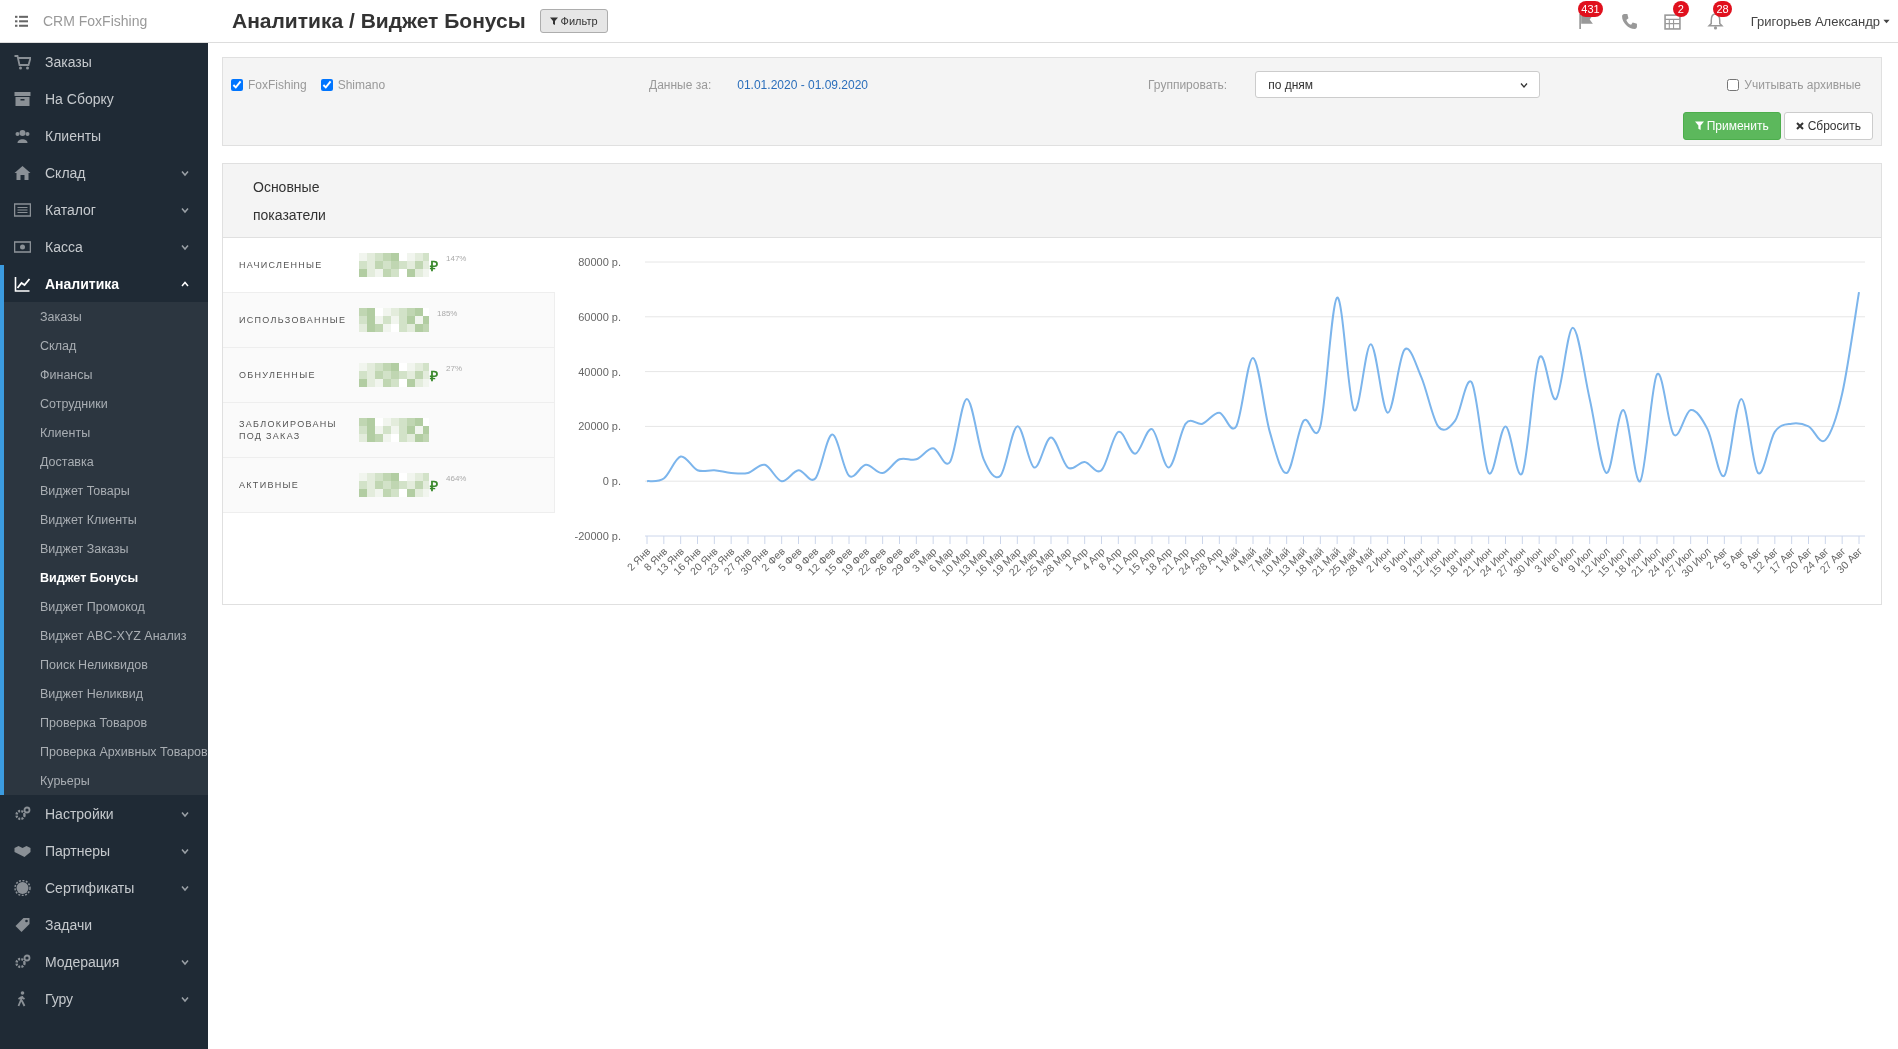 The image size is (1898, 1049). I want to click on user-menu: Григорьев Александр, so click(1820, 21).